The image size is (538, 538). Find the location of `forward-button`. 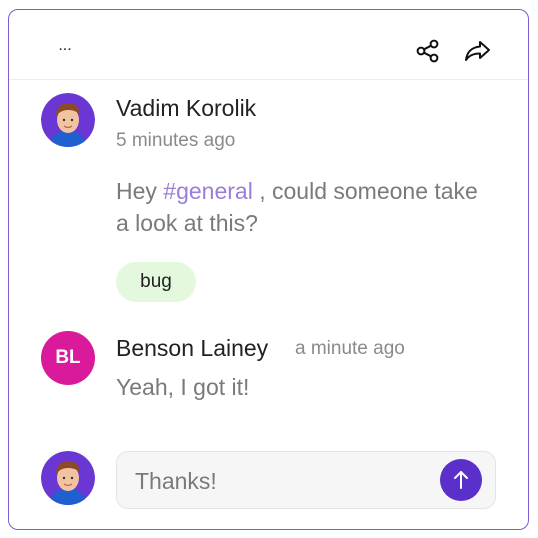

forward-button is located at coordinates (478, 52).